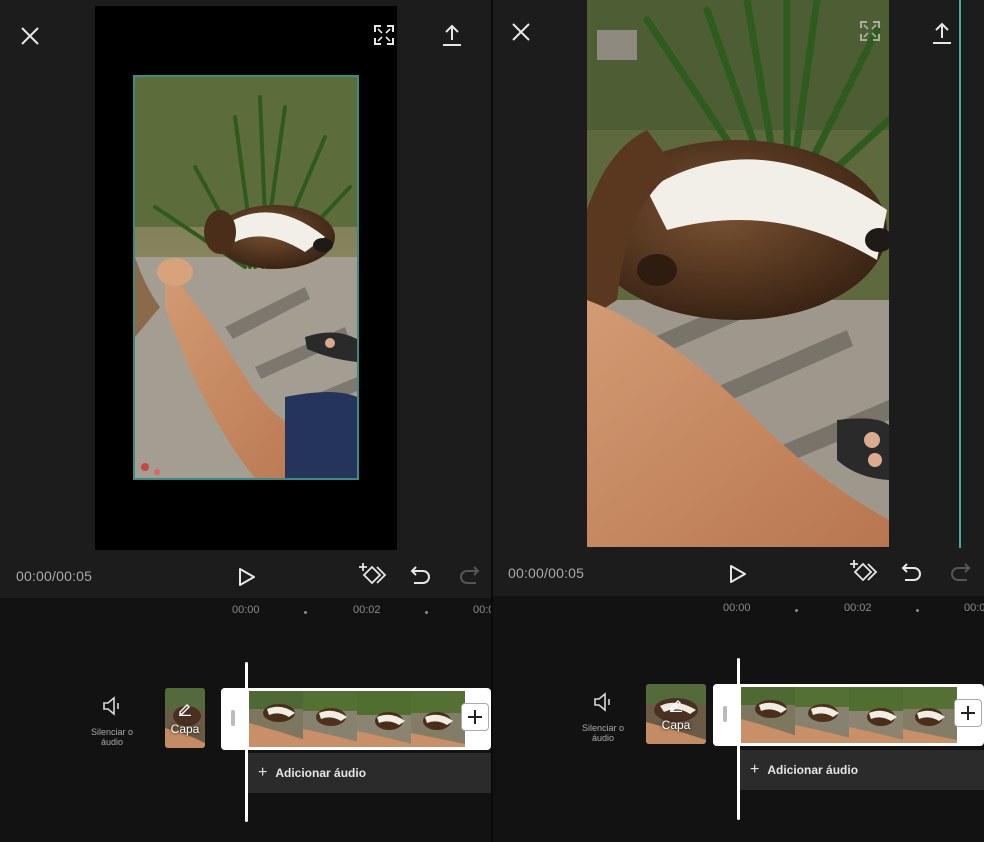 Image resolution: width=984 pixels, height=842 pixels. What do you see at coordinates (960, 274) in the screenshot?
I see `preview-boundary-line` at bounding box center [960, 274].